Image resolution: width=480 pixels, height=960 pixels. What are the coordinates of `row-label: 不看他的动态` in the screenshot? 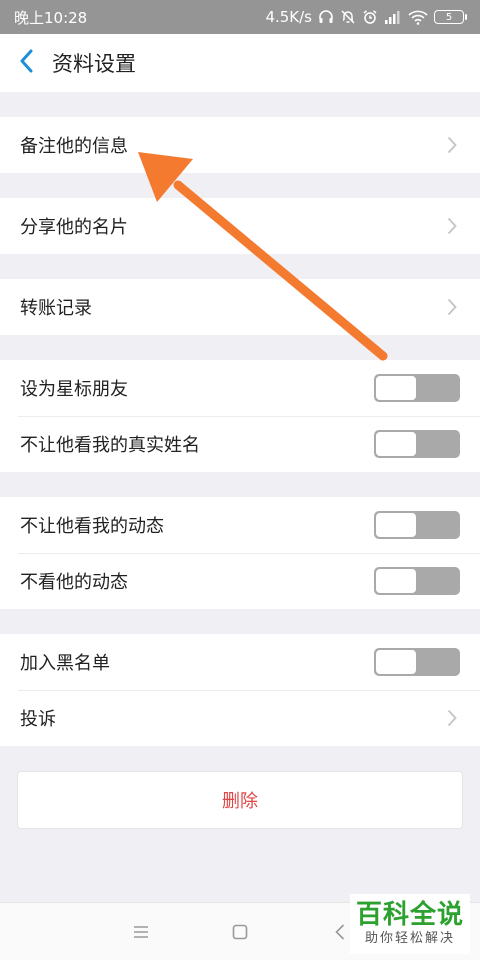 It's located at (74, 582).